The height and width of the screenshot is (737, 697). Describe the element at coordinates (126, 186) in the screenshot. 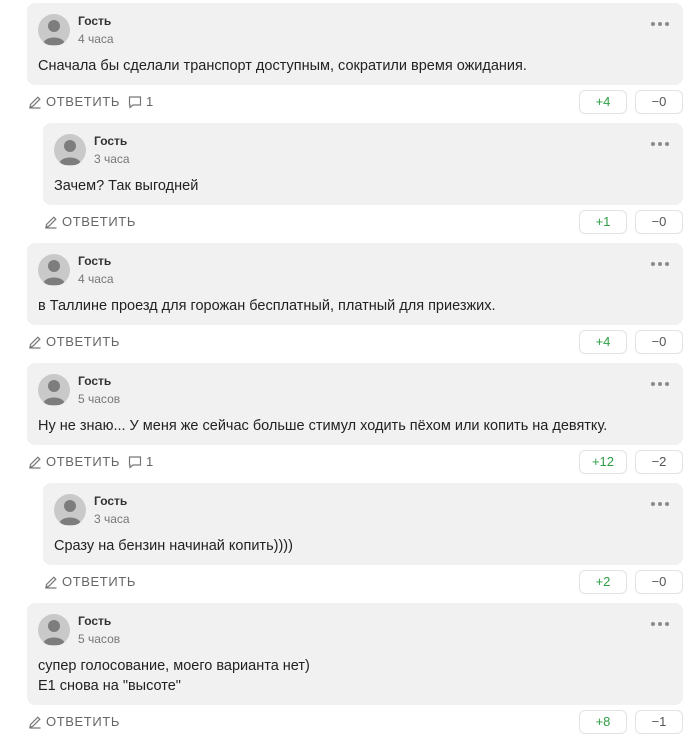

I see `comment-text: Зачем? Так выгодней` at that location.